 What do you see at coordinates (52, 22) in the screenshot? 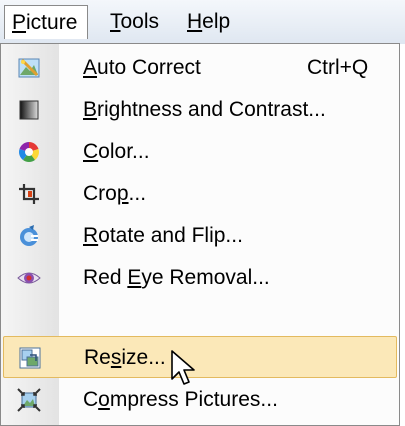
I see `menu-picture-label: icture` at bounding box center [52, 22].